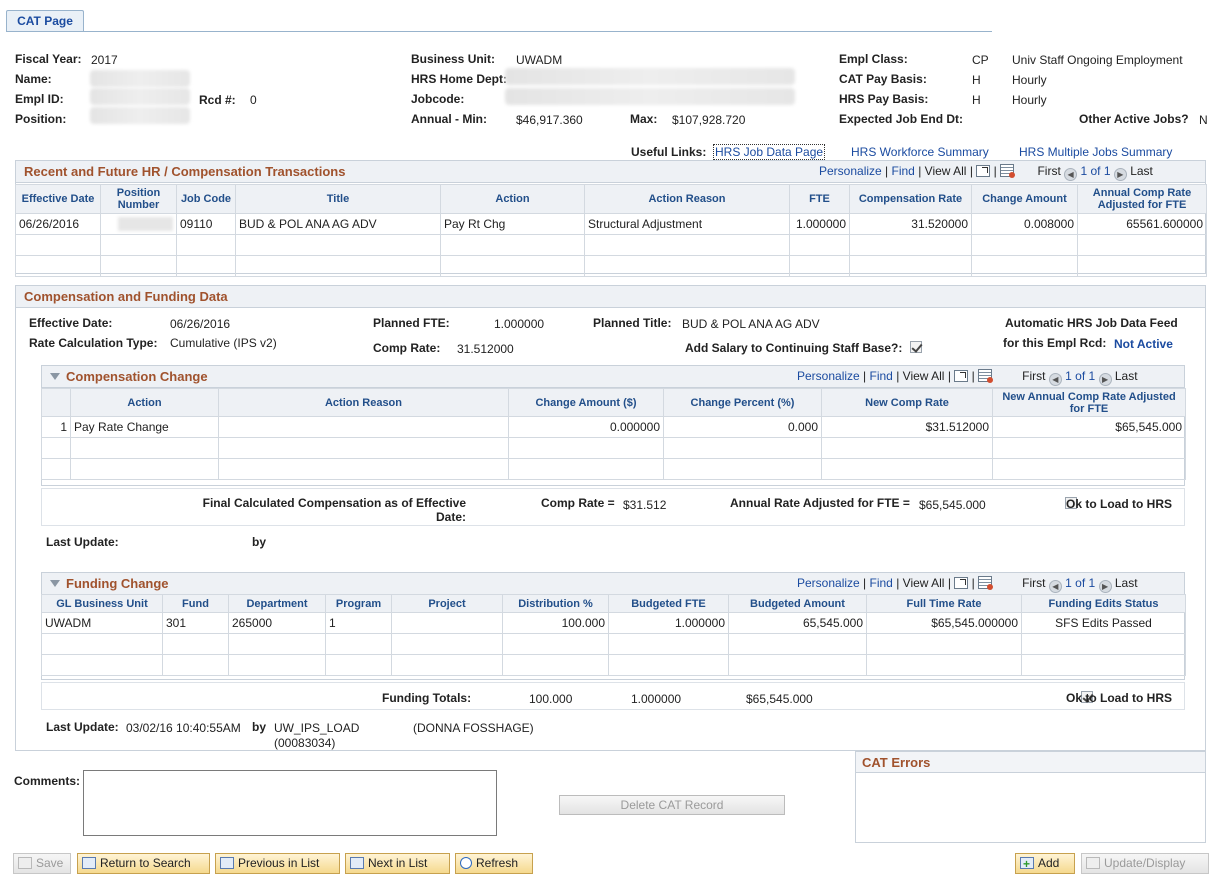 The height and width of the screenshot is (888, 1225). Describe the element at coordinates (48, 59) in the screenshot. I see `fiscal-year-label: Fiscal Year:` at that location.